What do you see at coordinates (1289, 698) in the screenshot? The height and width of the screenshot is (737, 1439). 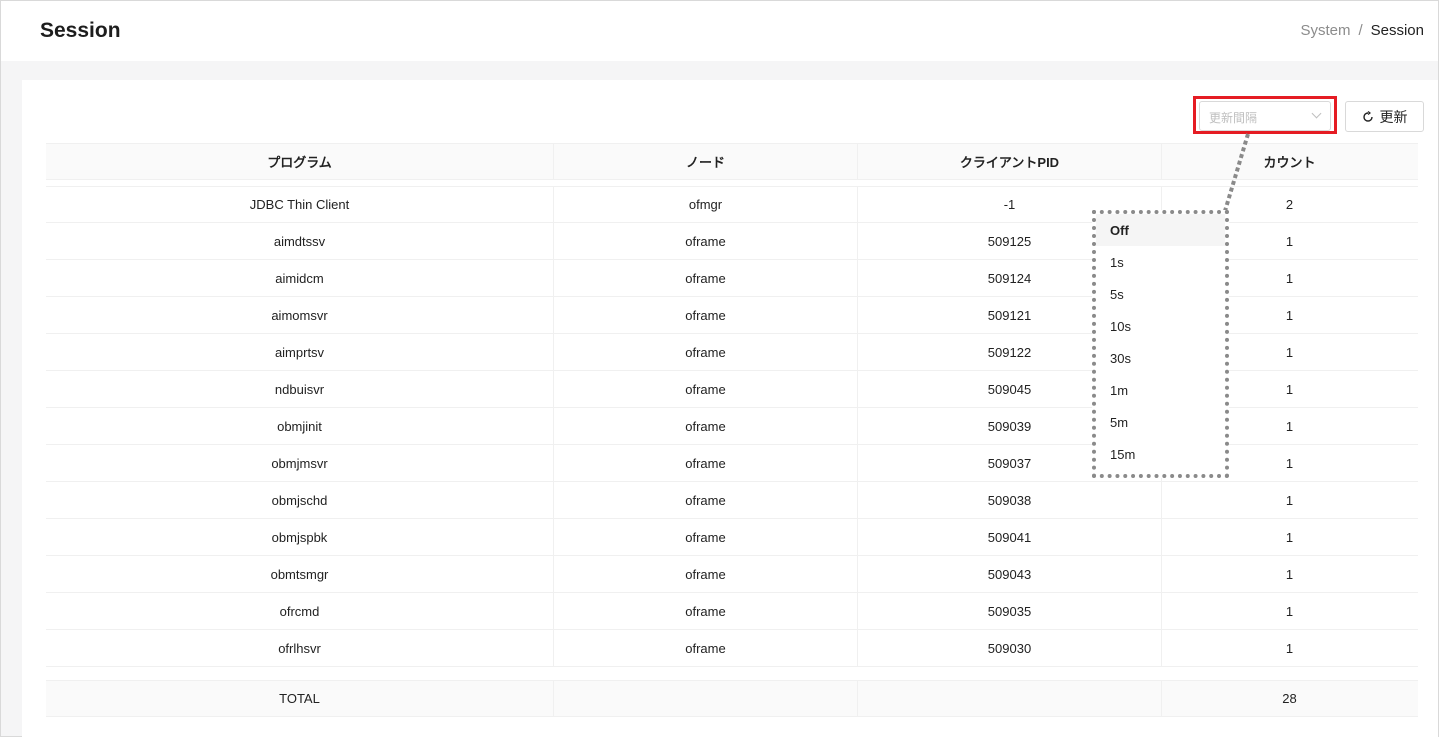 I see `footer-total-count: 28` at bounding box center [1289, 698].